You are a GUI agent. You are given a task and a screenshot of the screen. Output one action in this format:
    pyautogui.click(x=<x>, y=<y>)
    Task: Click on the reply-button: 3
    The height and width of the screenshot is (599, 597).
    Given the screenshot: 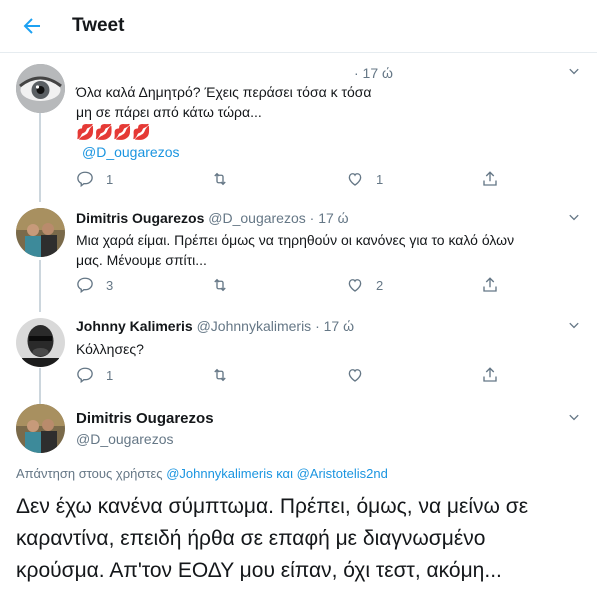 What is the action you would take?
    pyautogui.click(x=94, y=285)
    